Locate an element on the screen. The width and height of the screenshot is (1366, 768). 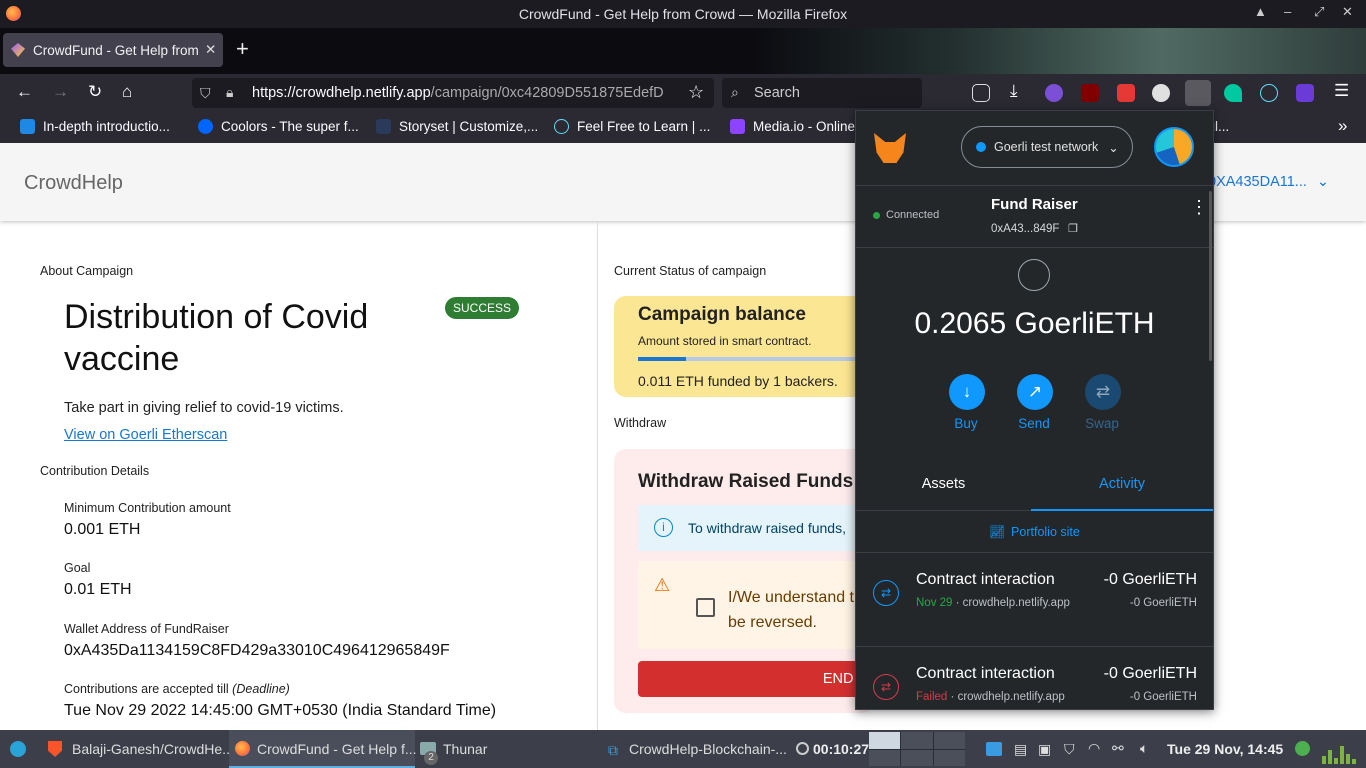
new-tab-button: + is located at coordinates (242, 49).